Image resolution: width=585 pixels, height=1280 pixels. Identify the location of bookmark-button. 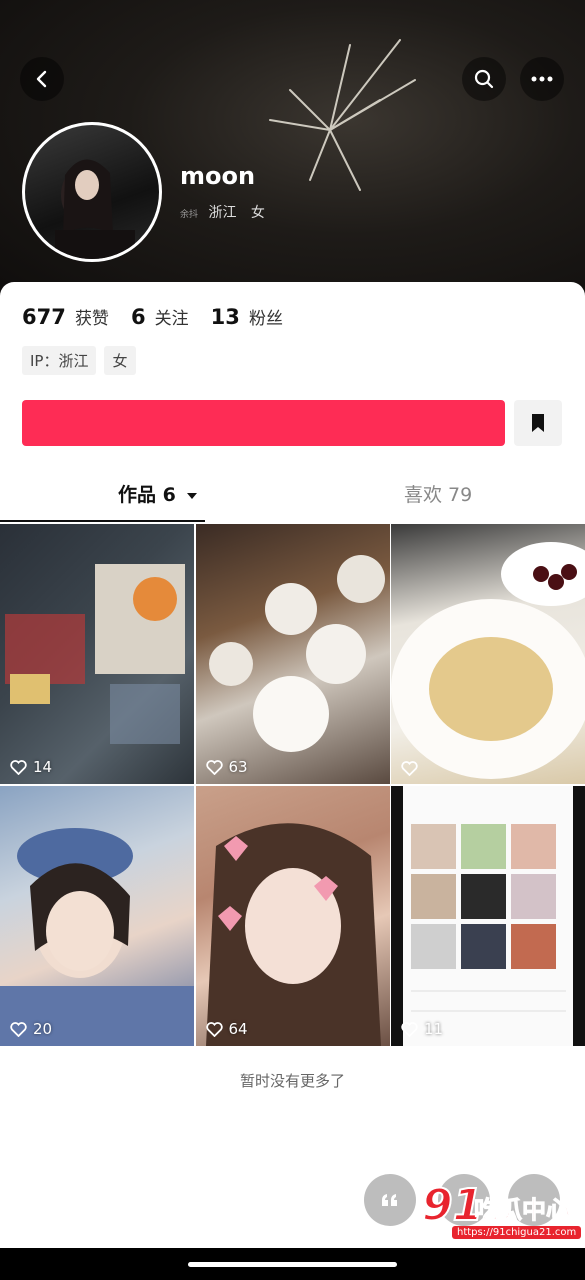
(538, 423).